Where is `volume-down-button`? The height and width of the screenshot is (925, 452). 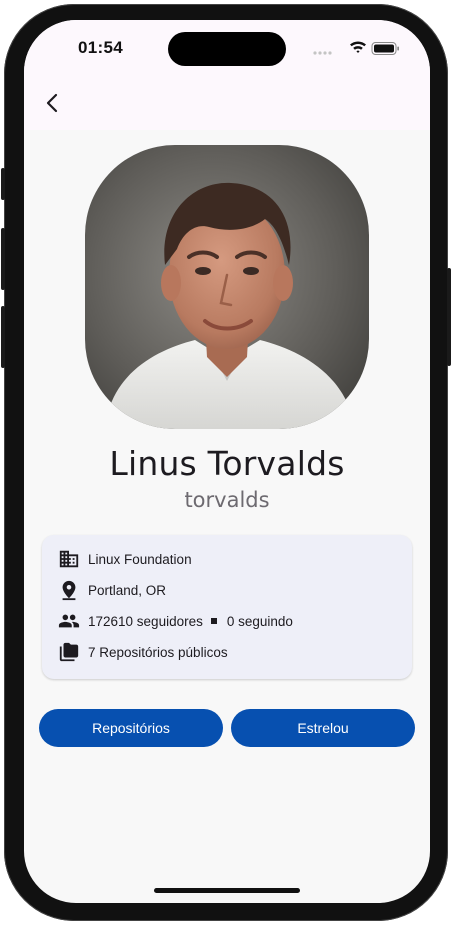
volume-down-button is located at coordinates (3, 337).